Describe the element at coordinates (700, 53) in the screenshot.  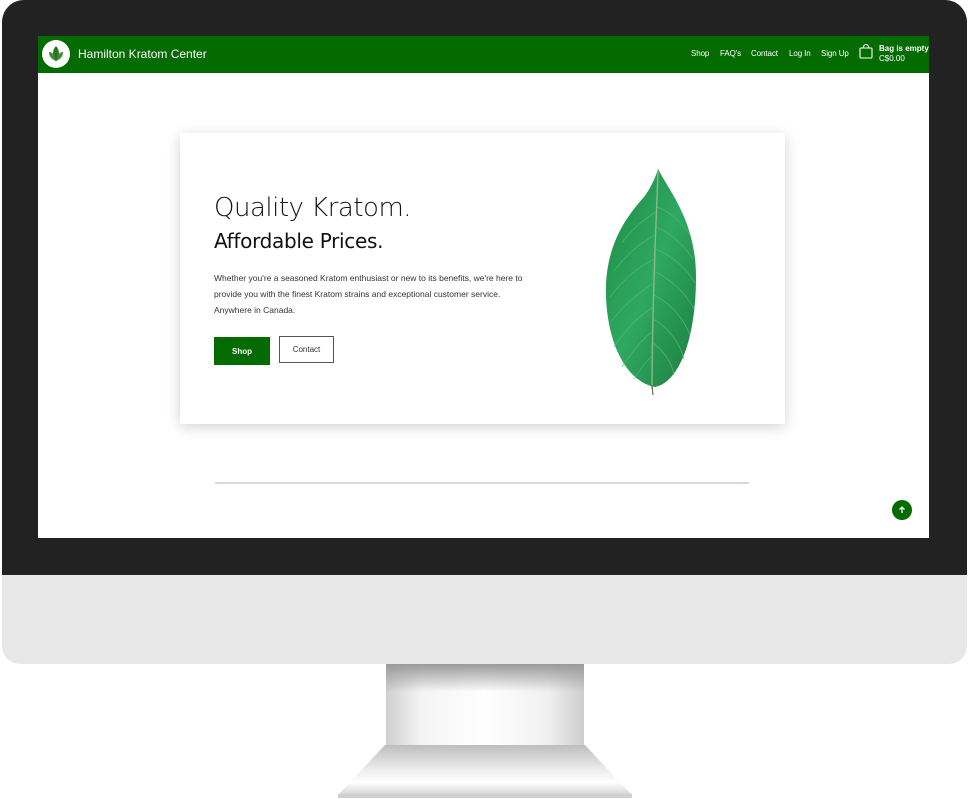
I see `nav-link-shop: Shop` at that location.